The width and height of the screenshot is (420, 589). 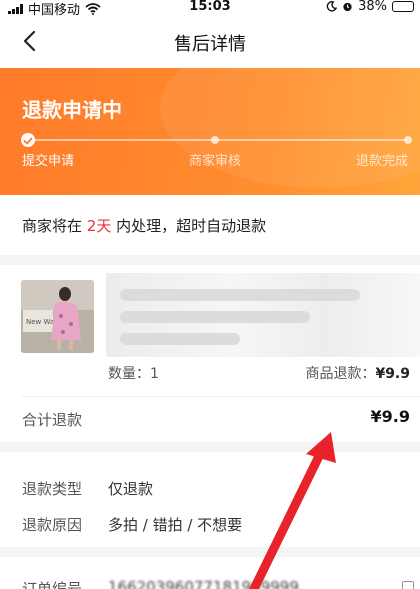 I want to click on battery-percent: 38%, so click(x=372, y=7).